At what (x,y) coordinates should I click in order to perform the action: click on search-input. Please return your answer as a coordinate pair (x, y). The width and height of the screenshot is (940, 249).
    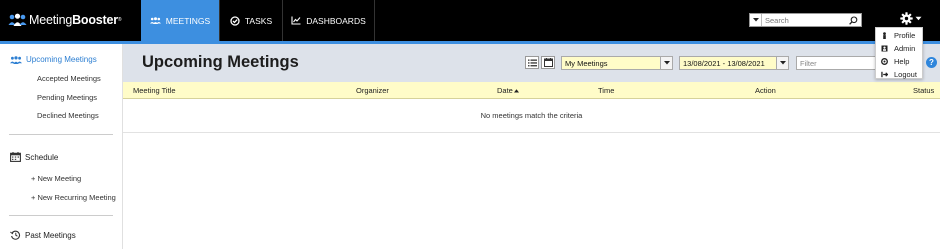
    Looking at the image, I should click on (804, 20).